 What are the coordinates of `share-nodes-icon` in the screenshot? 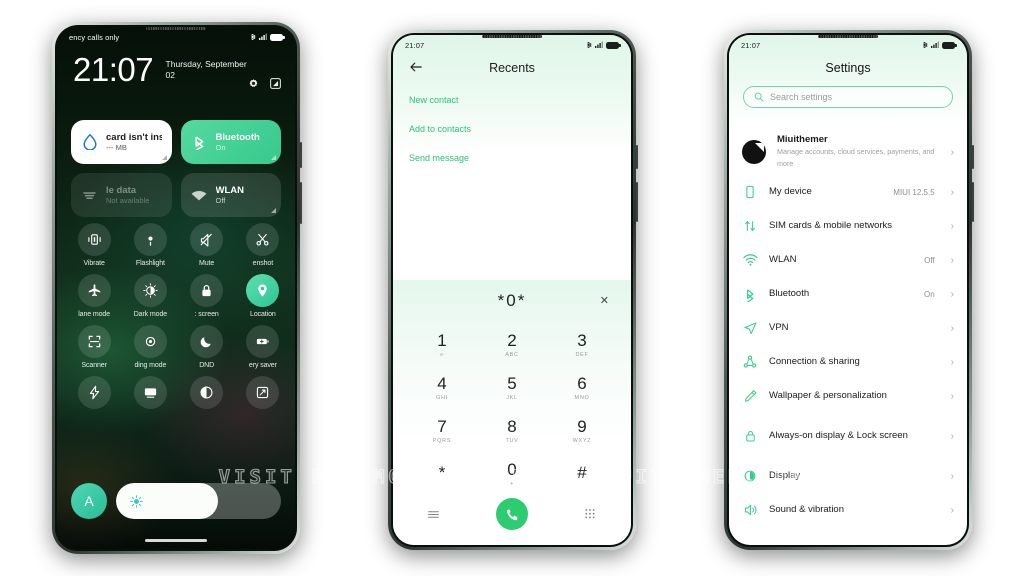 It's located at (750, 362).